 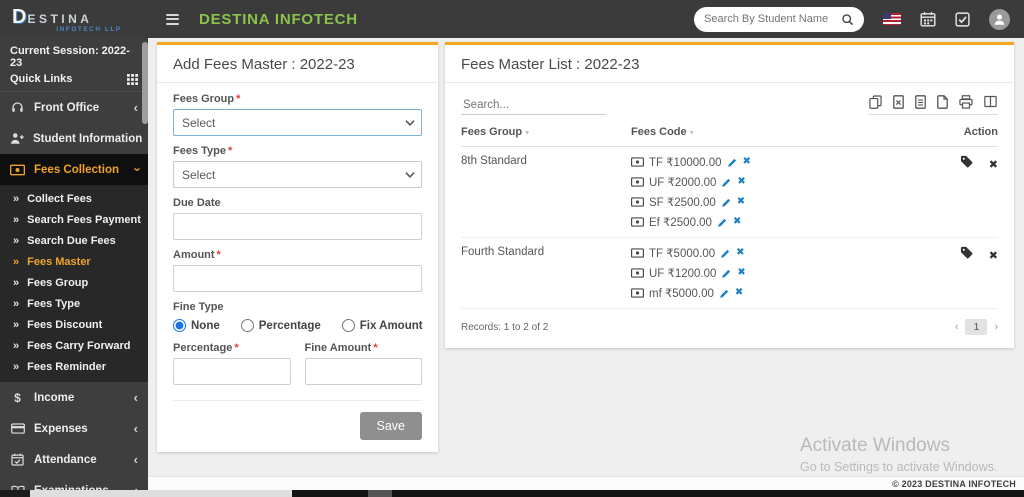 What do you see at coordinates (198, 307) in the screenshot?
I see `fine-type-label: Fine Type` at bounding box center [198, 307].